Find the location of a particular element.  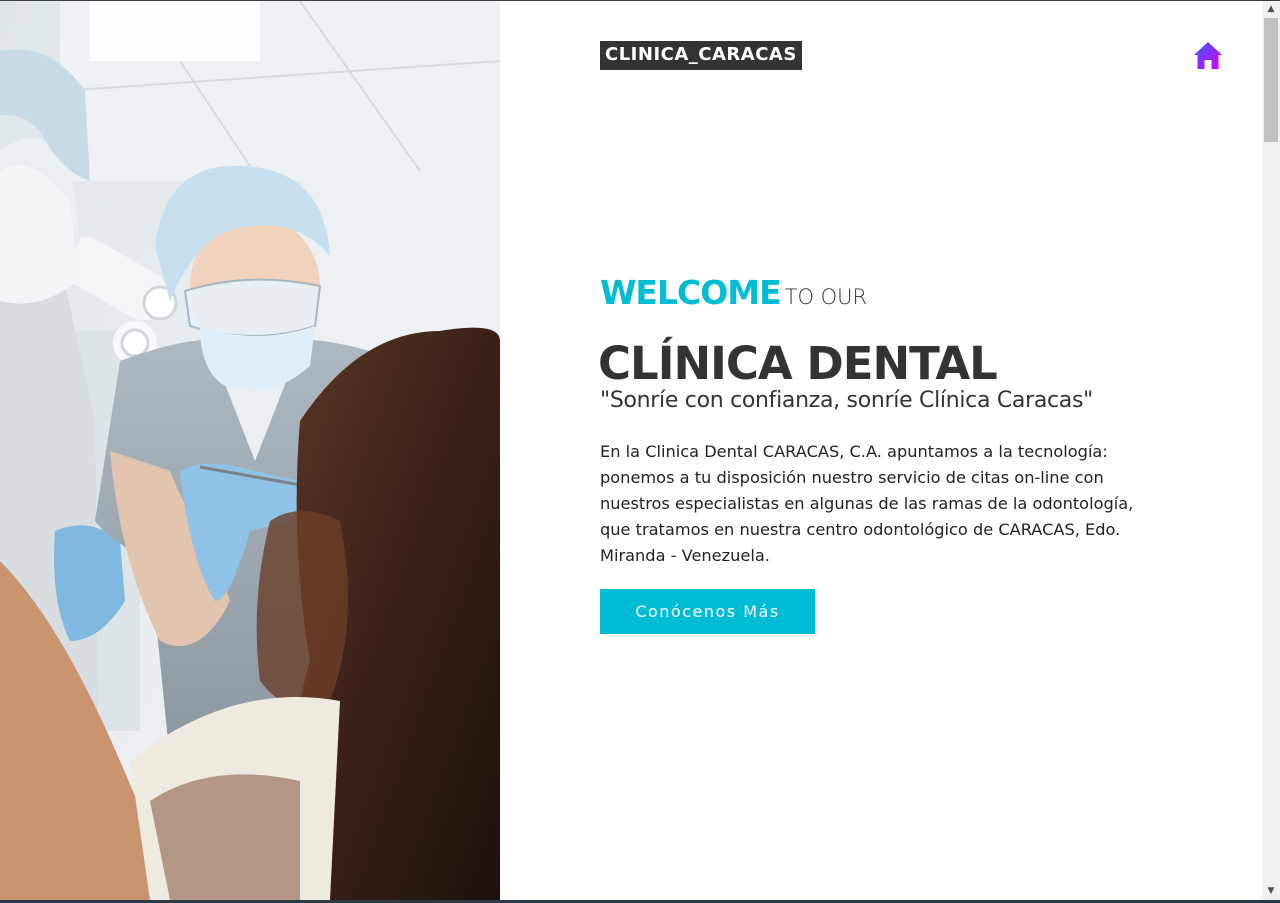

welcome-heading: WELCOME TO OUR is located at coordinates (733, 292).